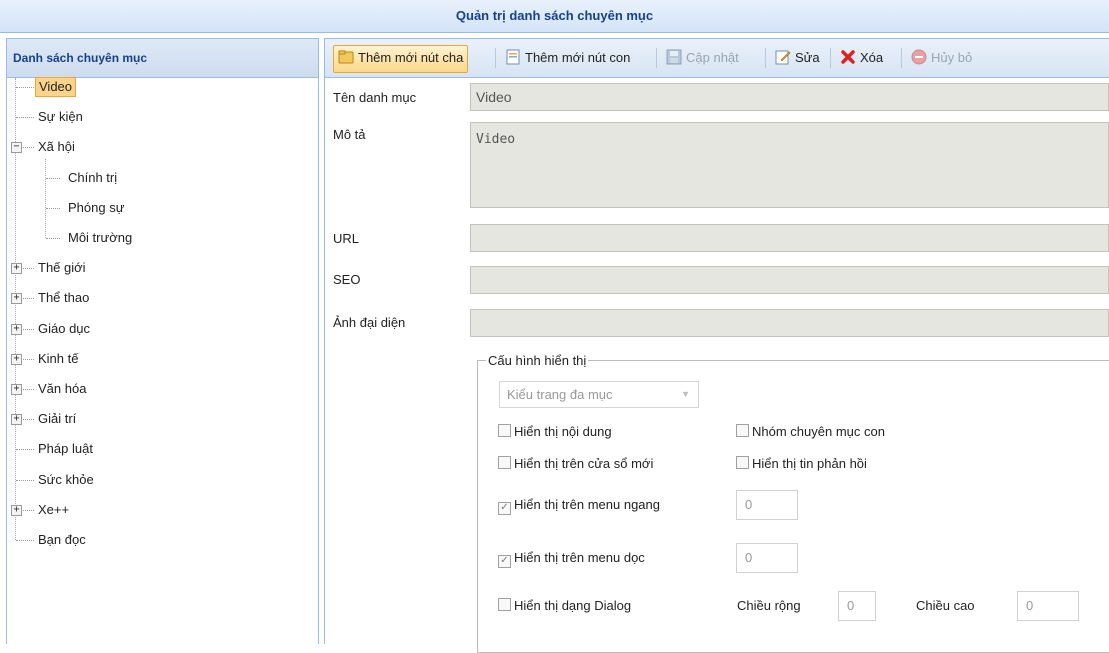  What do you see at coordinates (587, 504) in the screenshot?
I see `horizontal-menu-label: Hiển thị trên menu ngang` at bounding box center [587, 504].